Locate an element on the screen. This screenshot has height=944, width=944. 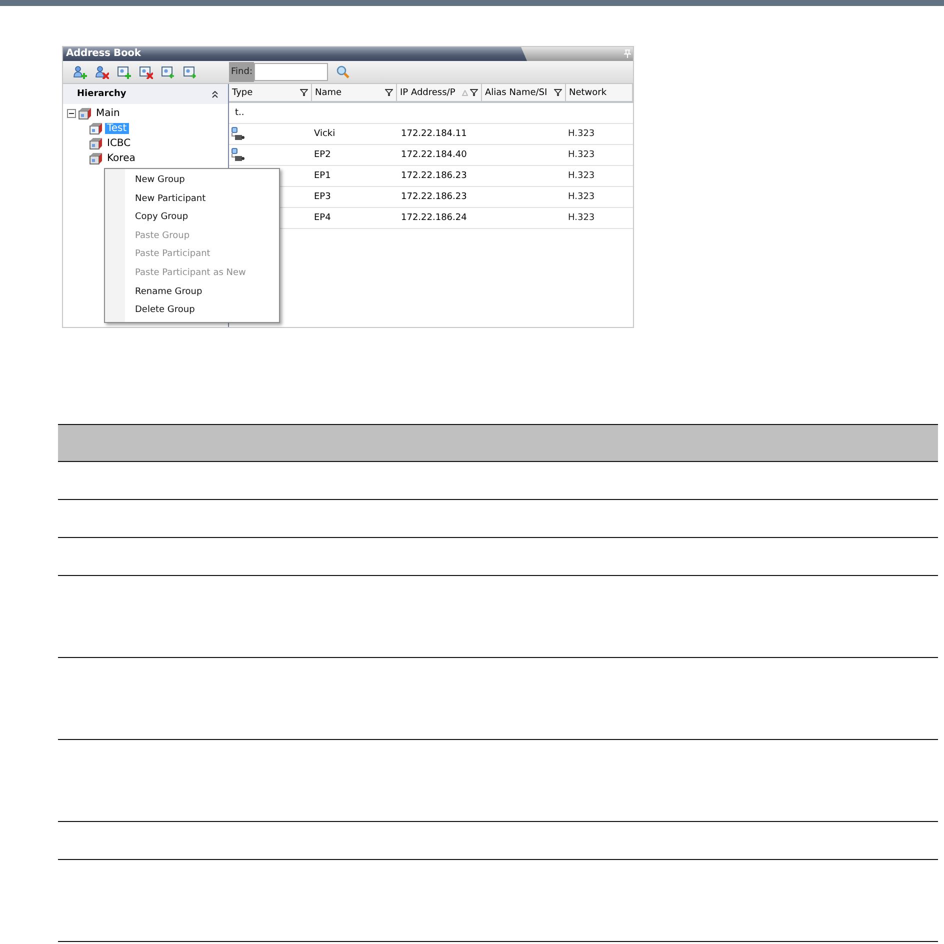
column-title: IP Address/P is located at coordinates (428, 93).